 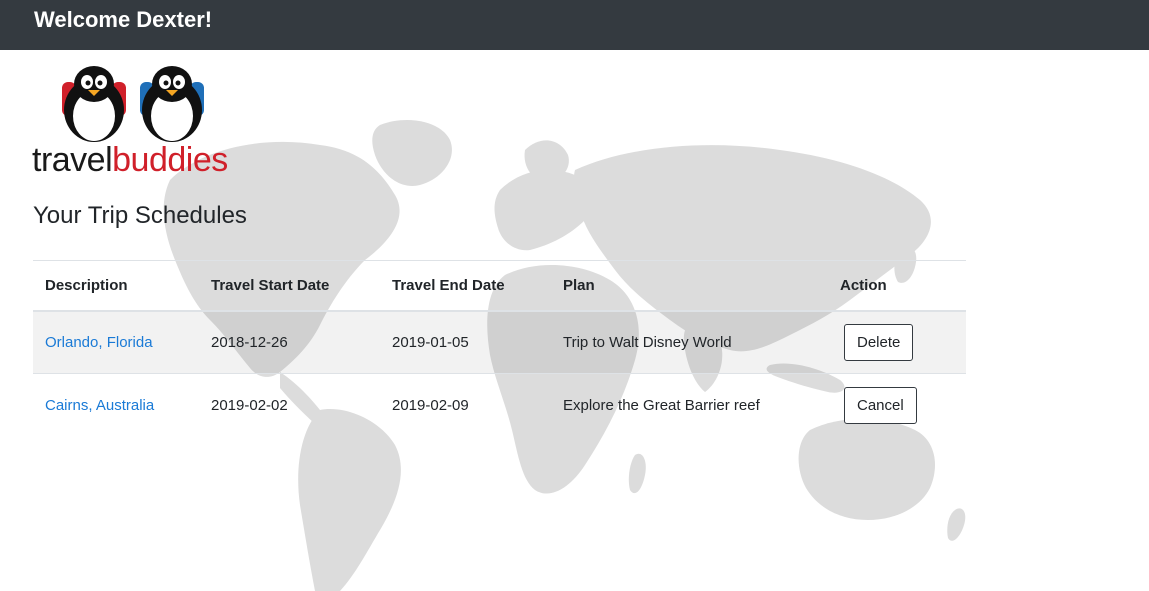 I want to click on trip-action-cell: Cancel, so click(x=897, y=405).